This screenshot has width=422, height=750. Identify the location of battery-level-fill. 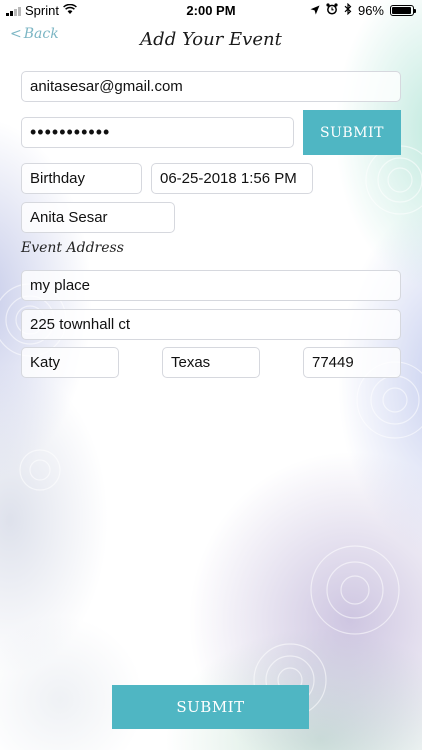
(402, 10).